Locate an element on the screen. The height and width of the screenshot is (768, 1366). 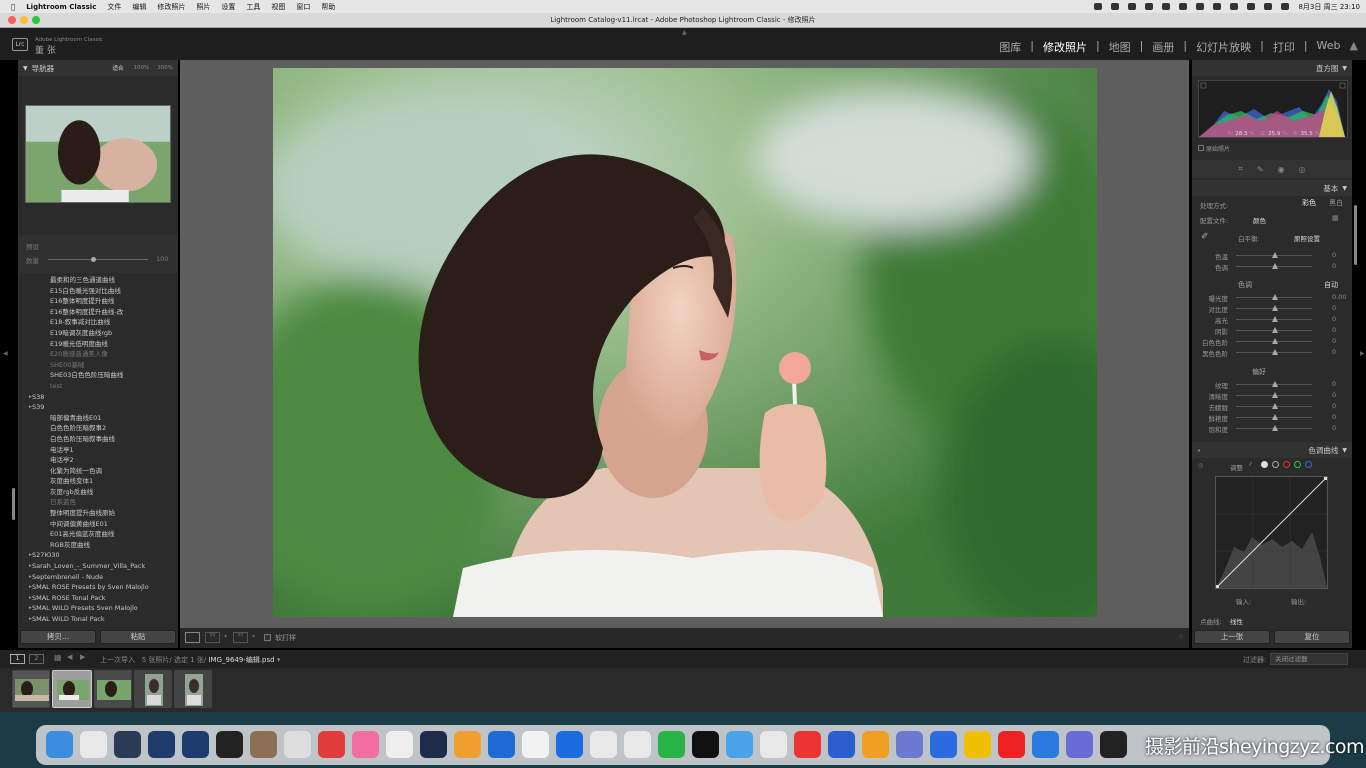
slider-value: 0.00 is located at coordinates (1339, 297).